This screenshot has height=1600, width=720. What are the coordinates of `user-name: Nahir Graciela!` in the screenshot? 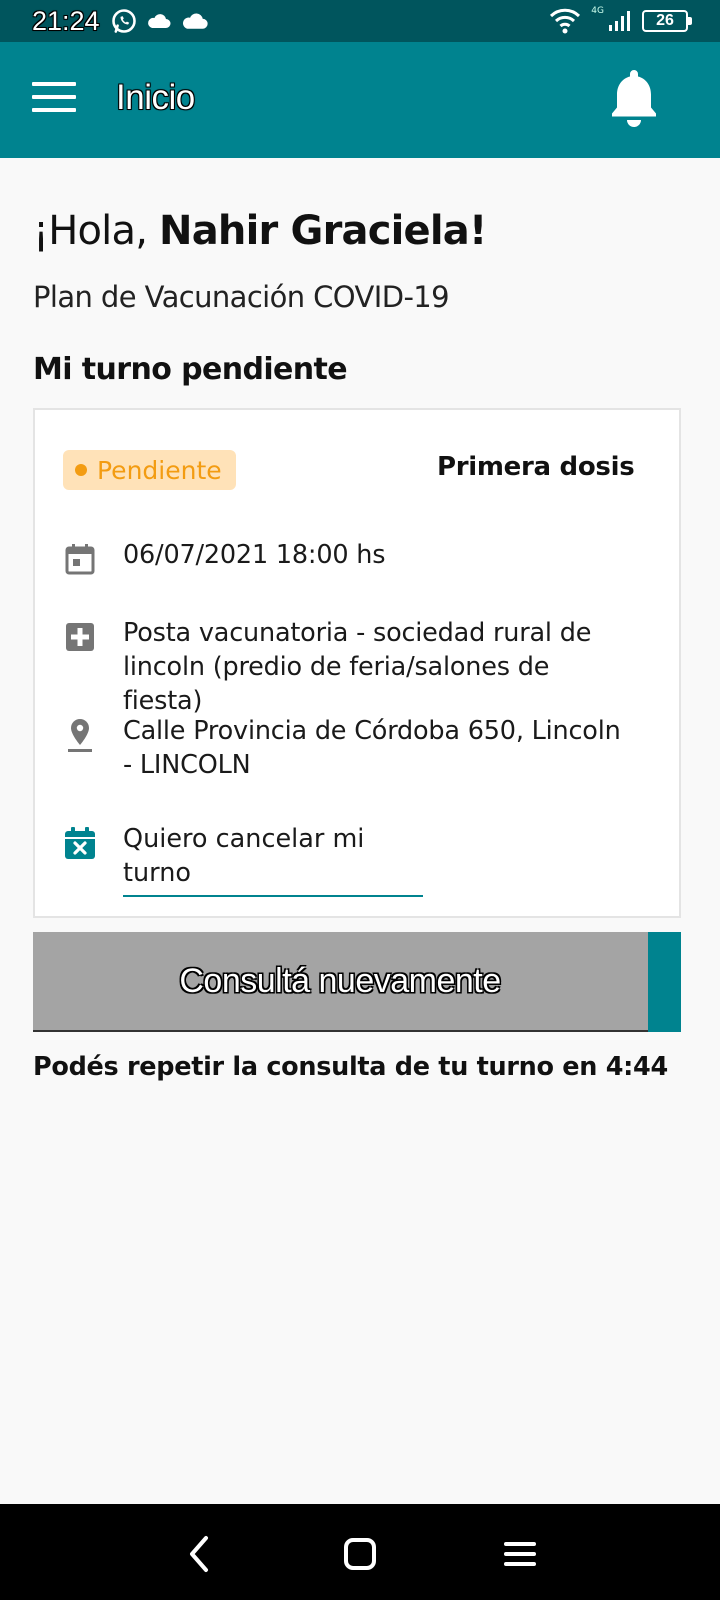 It's located at (323, 231).